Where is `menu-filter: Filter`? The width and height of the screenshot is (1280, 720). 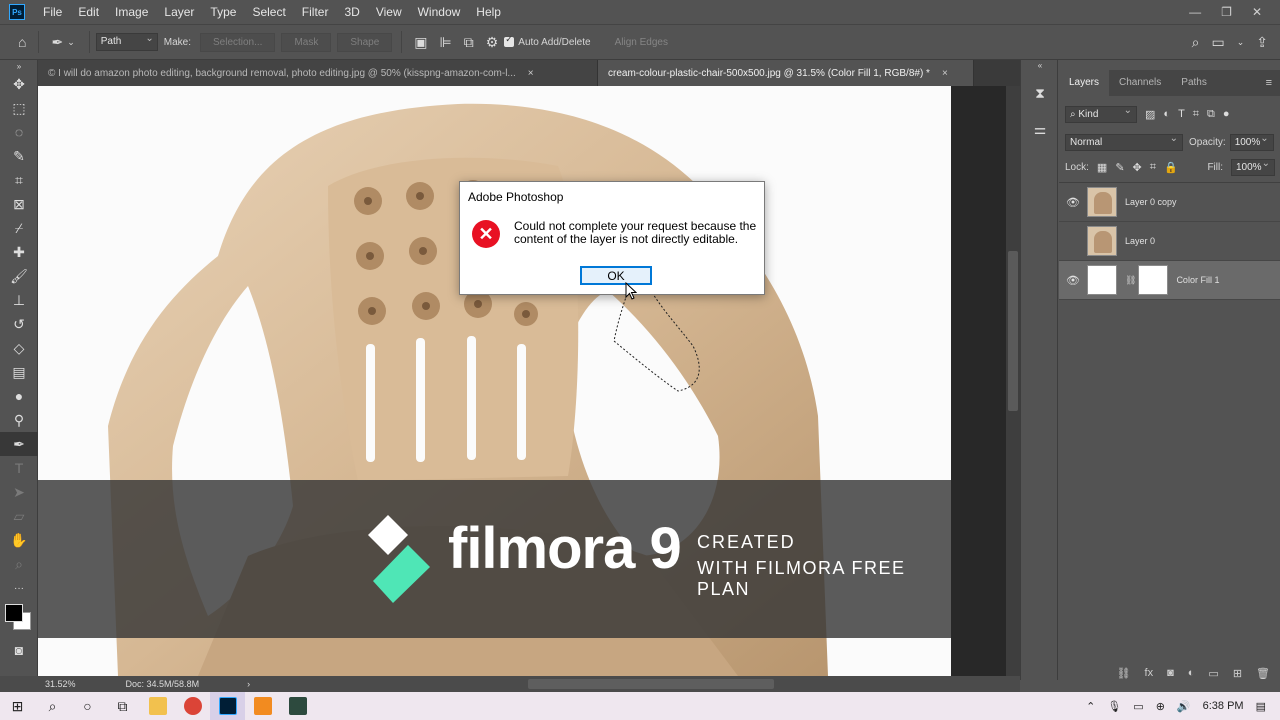 menu-filter: Filter is located at coordinates (315, 12).